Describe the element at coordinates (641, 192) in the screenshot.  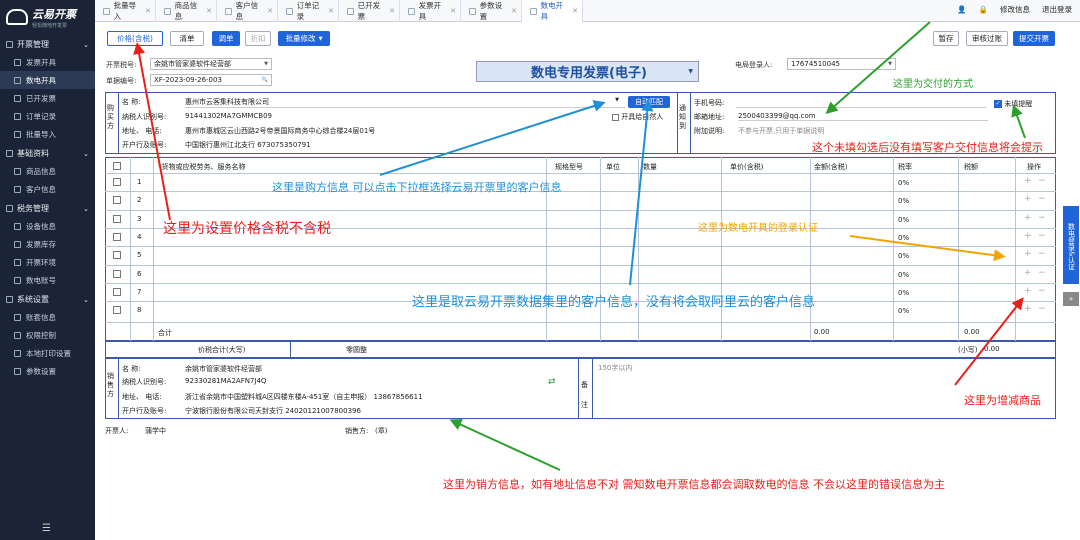
I see `customer-arrow` at that location.